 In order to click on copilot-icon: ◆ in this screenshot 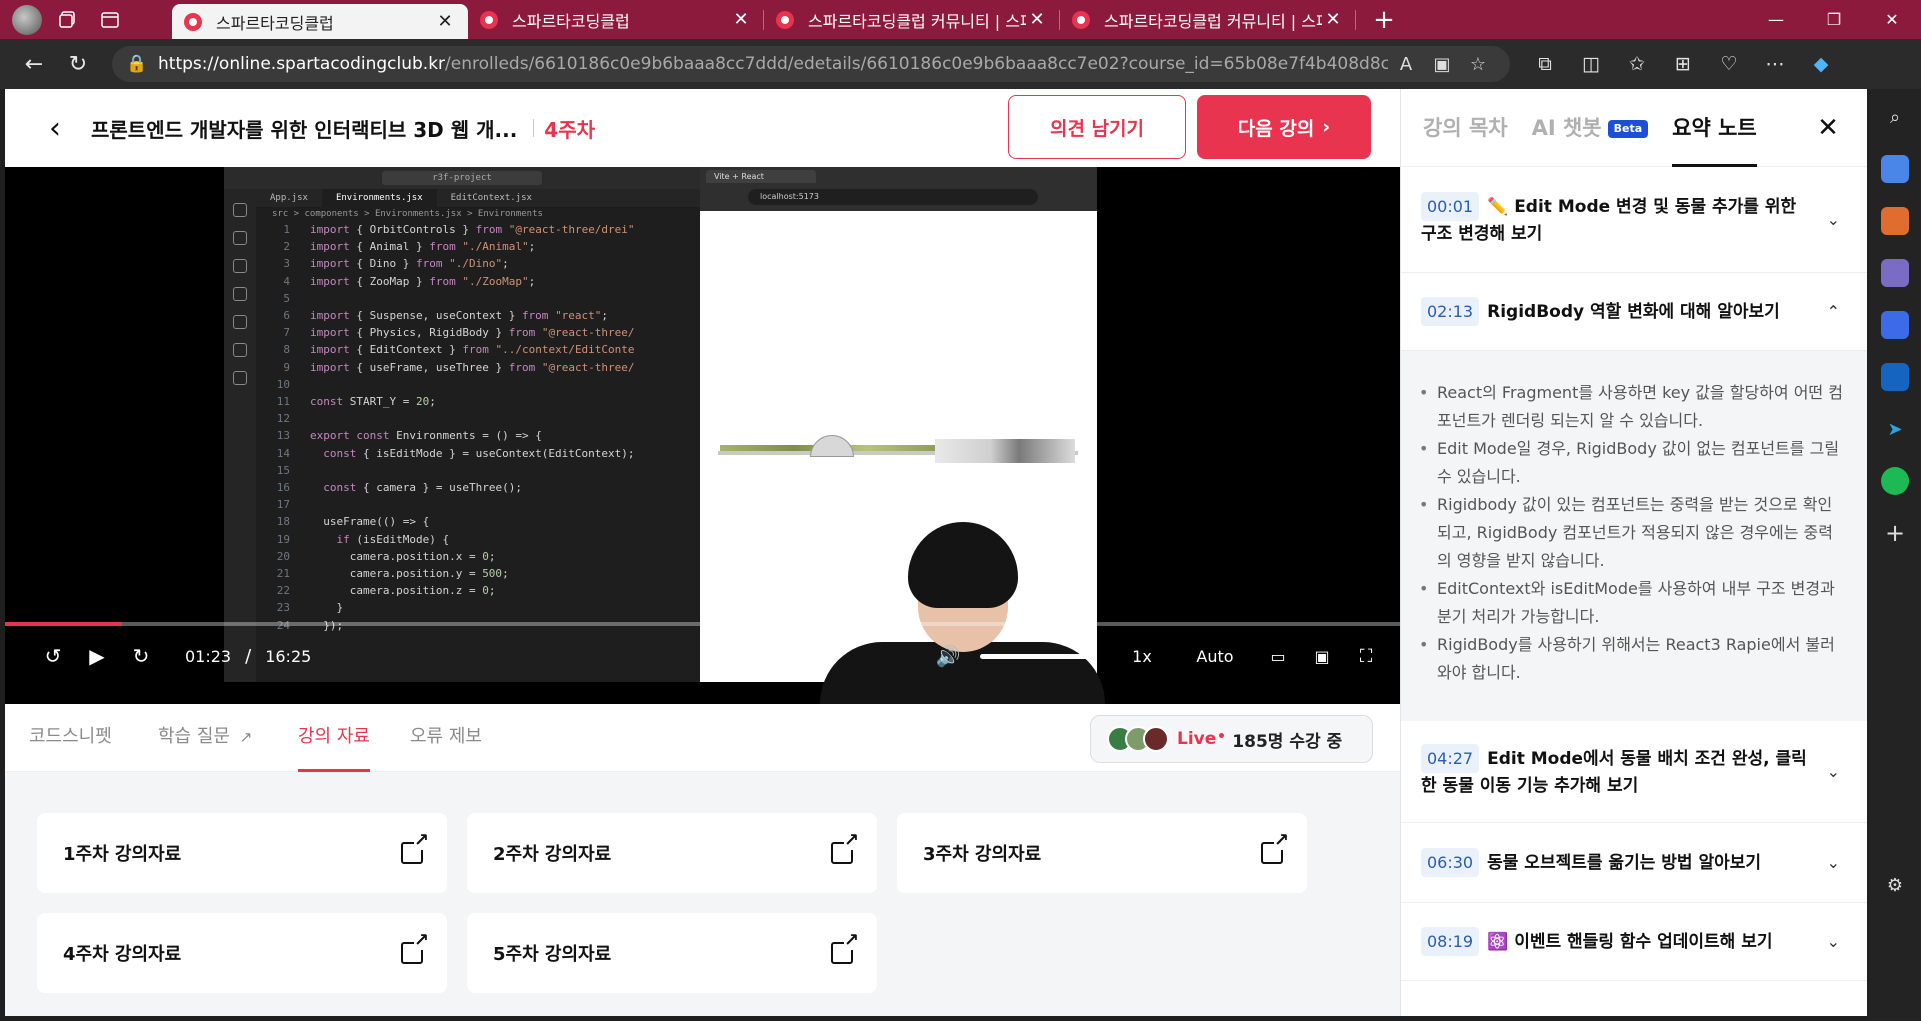, I will do `click(1821, 64)`.